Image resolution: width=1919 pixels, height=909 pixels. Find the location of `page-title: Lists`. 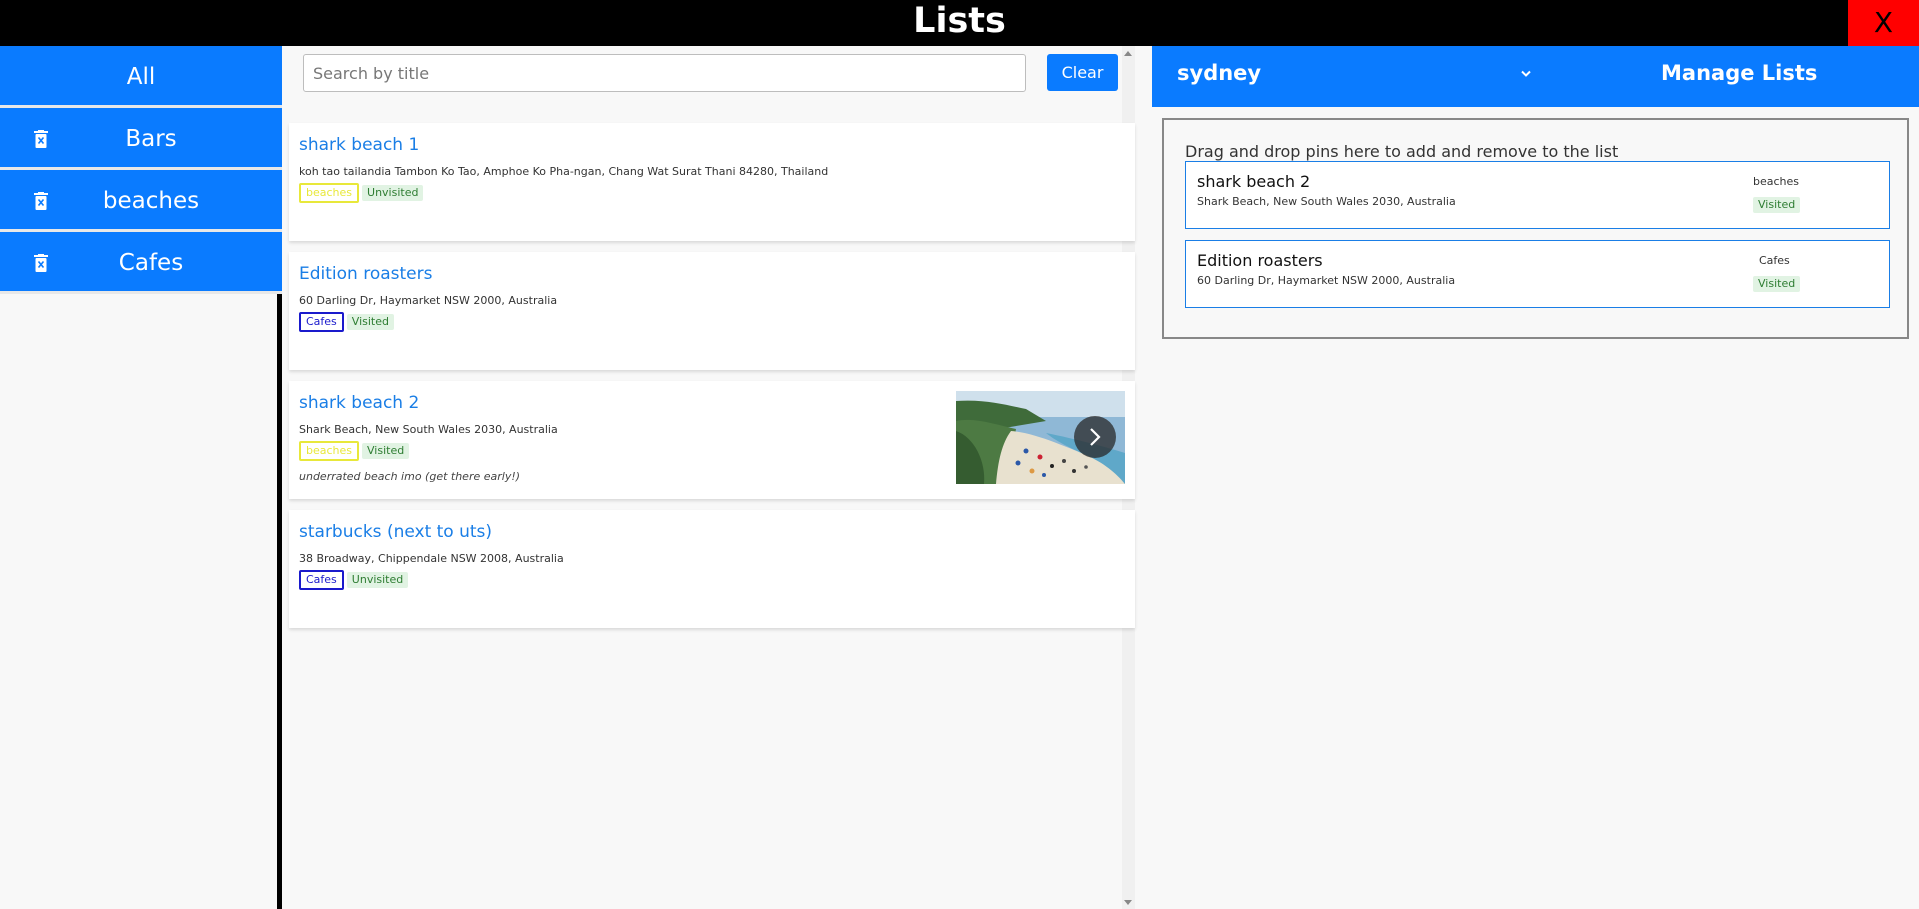

page-title: Lists is located at coordinates (959, 21).